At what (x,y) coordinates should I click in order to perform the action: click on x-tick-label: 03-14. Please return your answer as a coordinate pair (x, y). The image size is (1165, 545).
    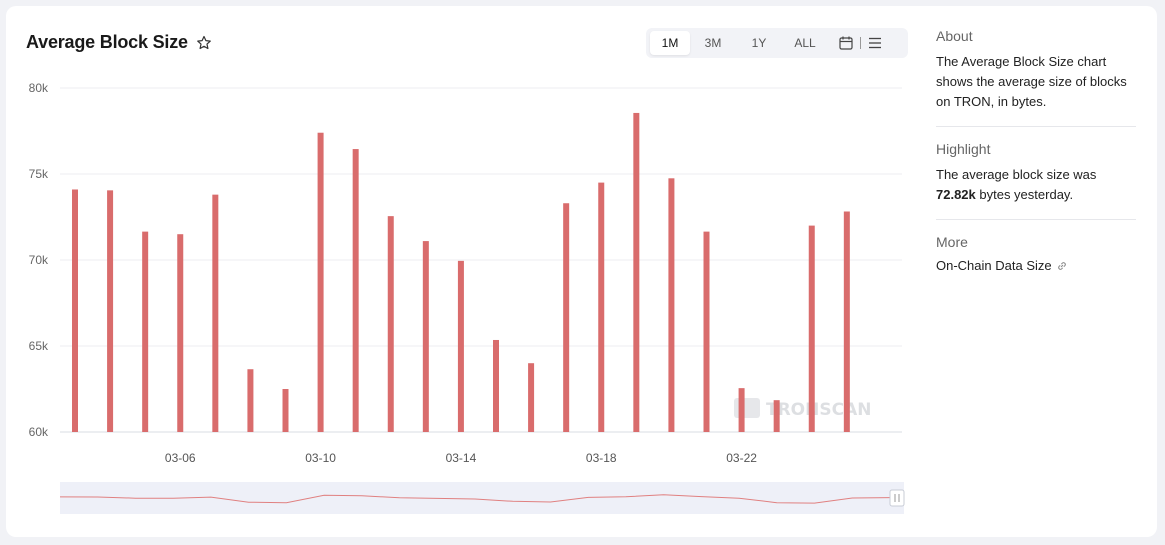
    Looking at the image, I should click on (461, 458).